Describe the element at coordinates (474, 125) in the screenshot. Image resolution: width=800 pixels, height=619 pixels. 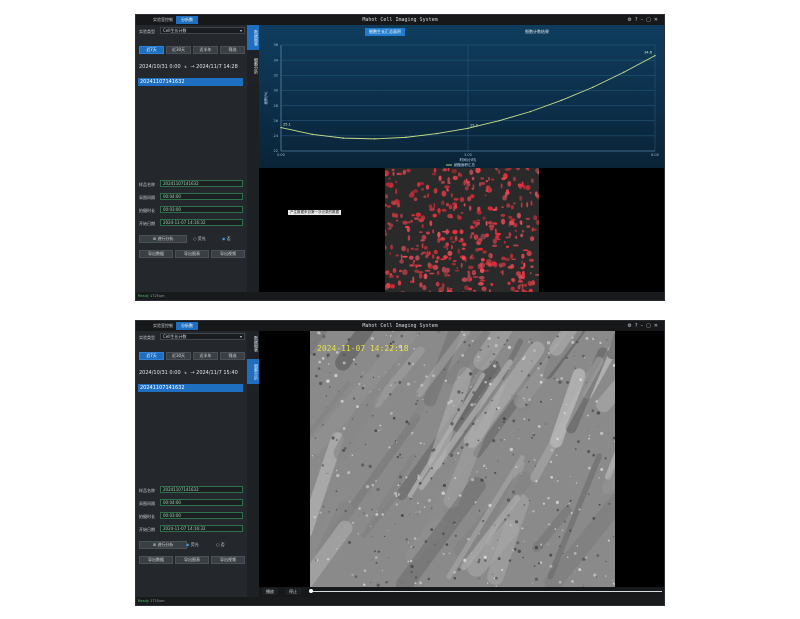
I see `data-label: 25.0` at that location.